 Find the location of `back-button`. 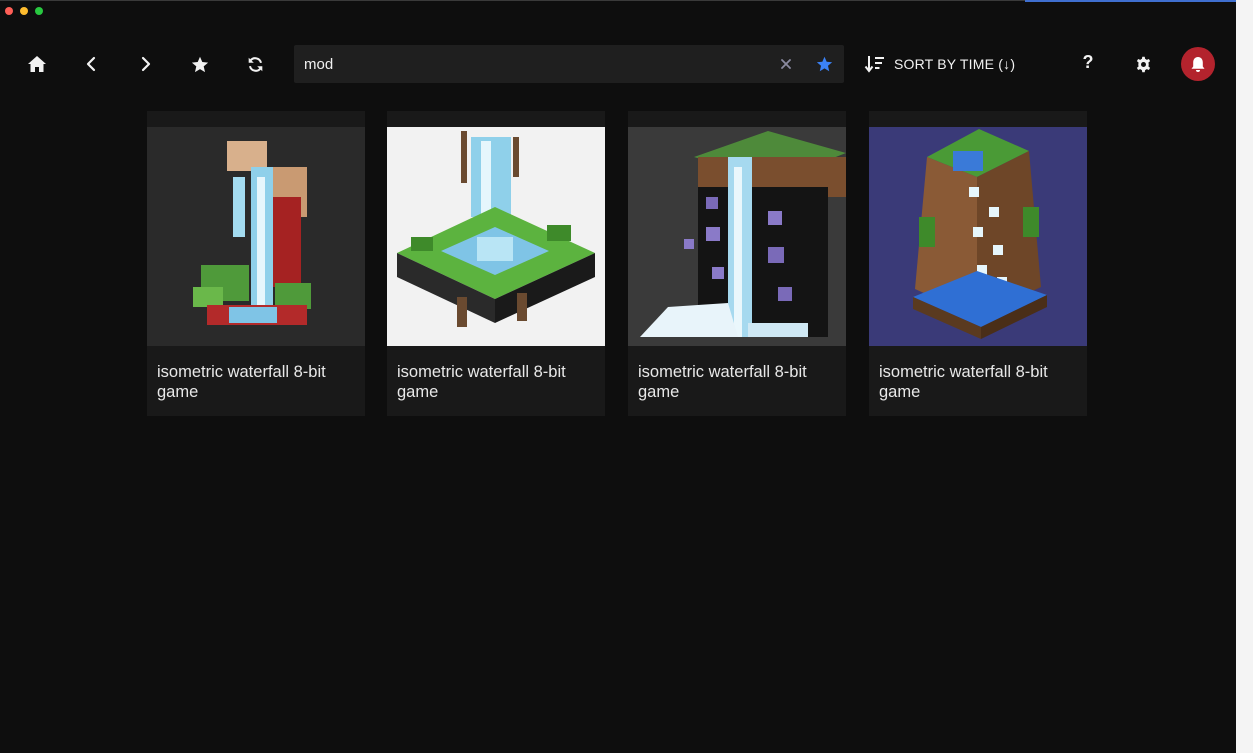

back-button is located at coordinates (91, 64).